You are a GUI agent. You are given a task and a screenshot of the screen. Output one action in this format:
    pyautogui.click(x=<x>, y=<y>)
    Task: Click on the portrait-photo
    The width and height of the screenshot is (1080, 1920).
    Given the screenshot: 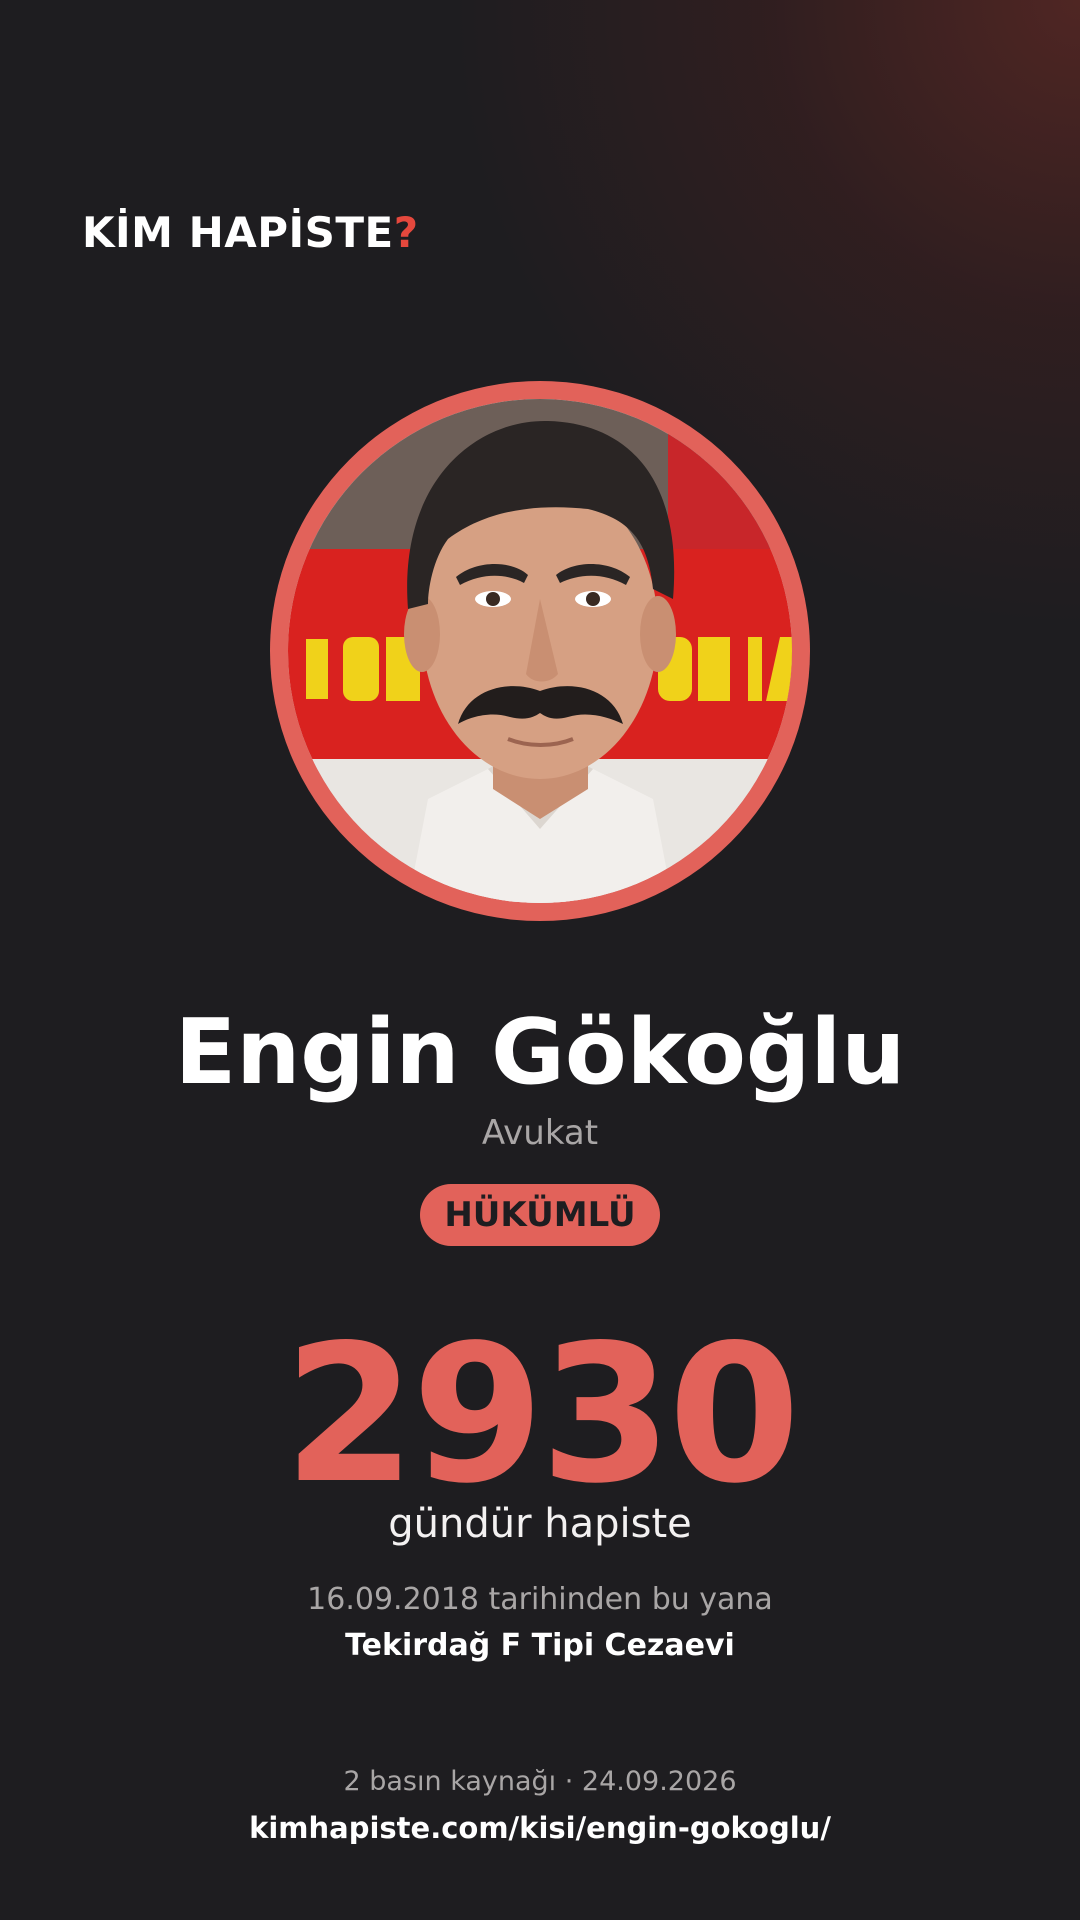 What is the action you would take?
    pyautogui.click(x=540, y=651)
    